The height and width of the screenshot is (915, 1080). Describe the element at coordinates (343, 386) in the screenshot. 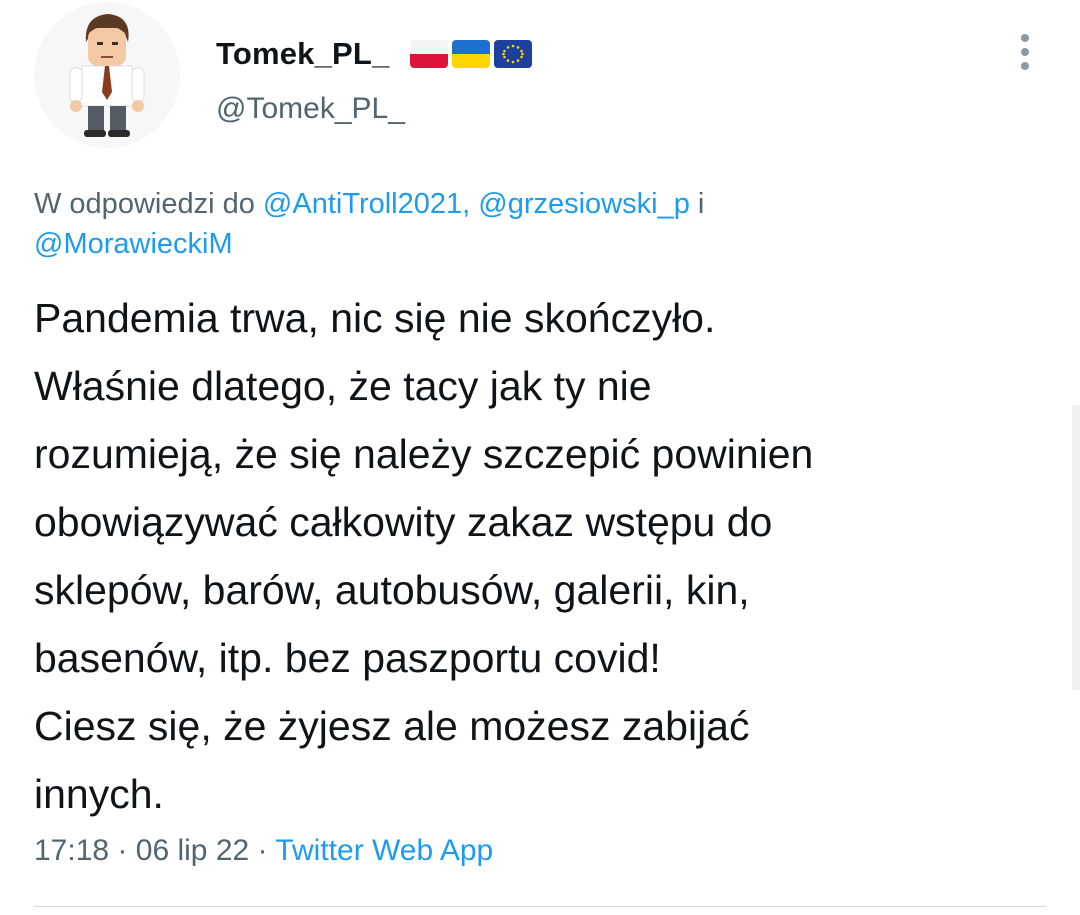

I see `tweet-line: Właśnie dlatego, że tacy jak ty nie` at that location.